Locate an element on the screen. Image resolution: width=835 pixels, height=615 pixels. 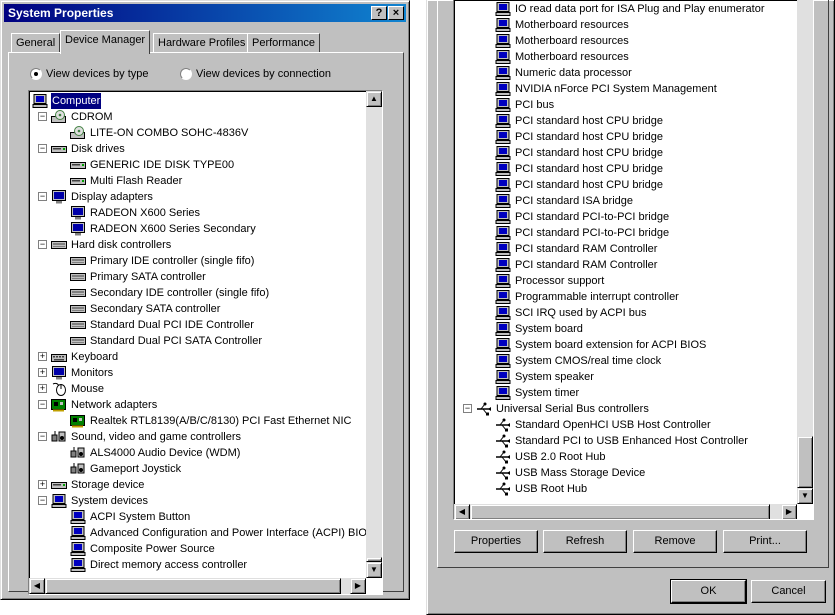
help-button: ? is located at coordinates (379, 13).